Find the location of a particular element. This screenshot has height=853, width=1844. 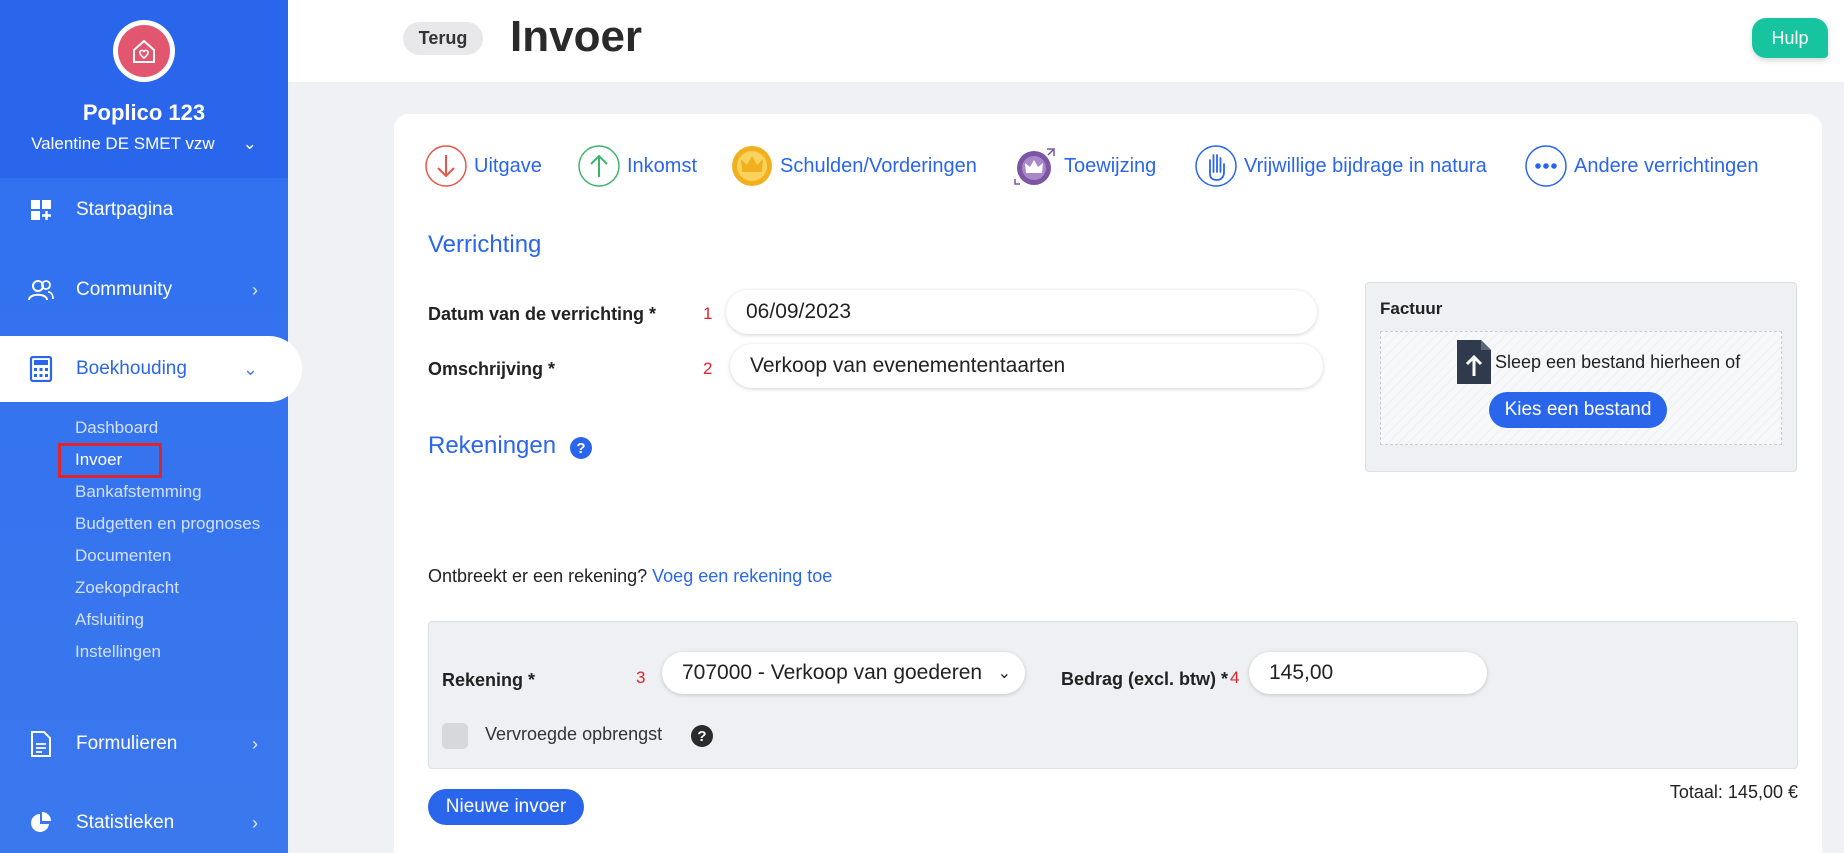

nav-label: Statistieken is located at coordinates (125, 822).